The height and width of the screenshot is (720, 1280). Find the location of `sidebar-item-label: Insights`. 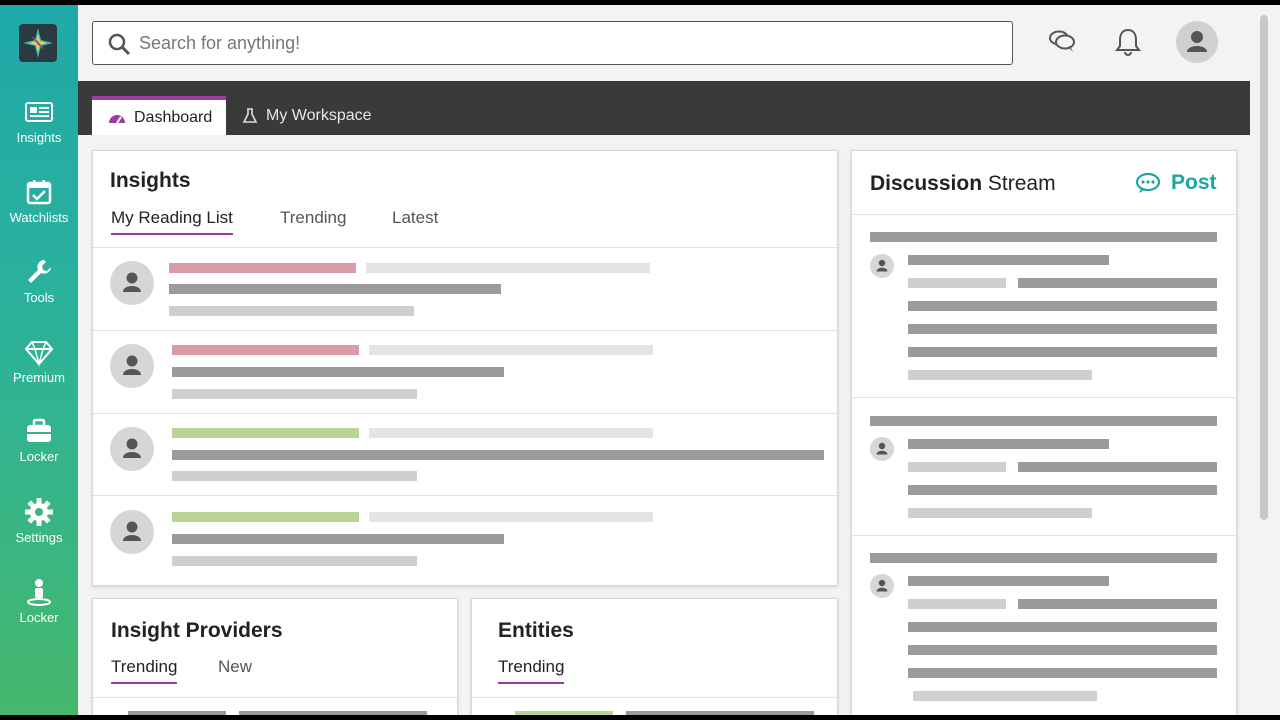

sidebar-item-label: Insights is located at coordinates (39, 137).